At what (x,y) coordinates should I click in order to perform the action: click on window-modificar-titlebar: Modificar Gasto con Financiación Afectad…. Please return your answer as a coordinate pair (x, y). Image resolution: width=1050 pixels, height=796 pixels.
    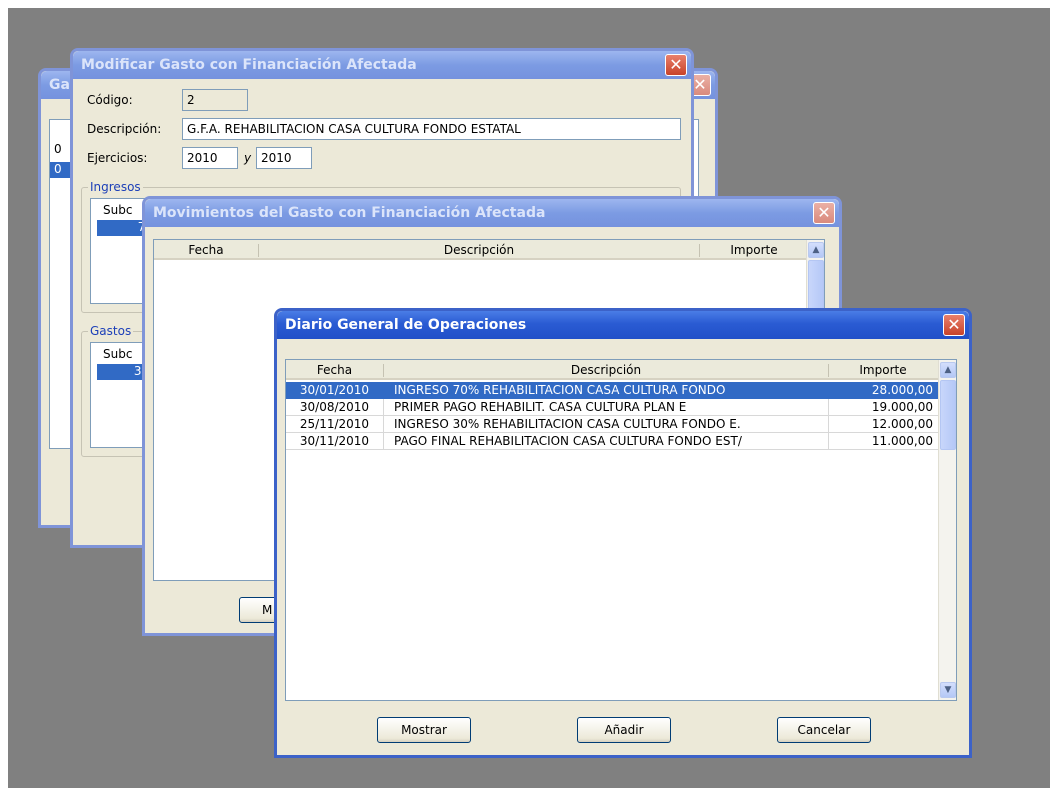
    Looking at the image, I should click on (382, 65).